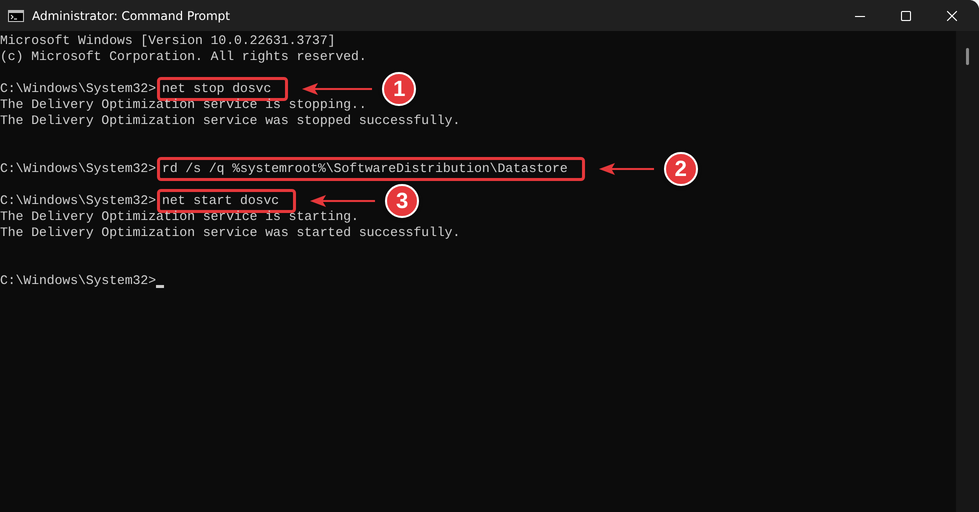 The height and width of the screenshot is (512, 979). I want to click on output-line: The Delivery Optimization service is stopping.., so click(183, 105).